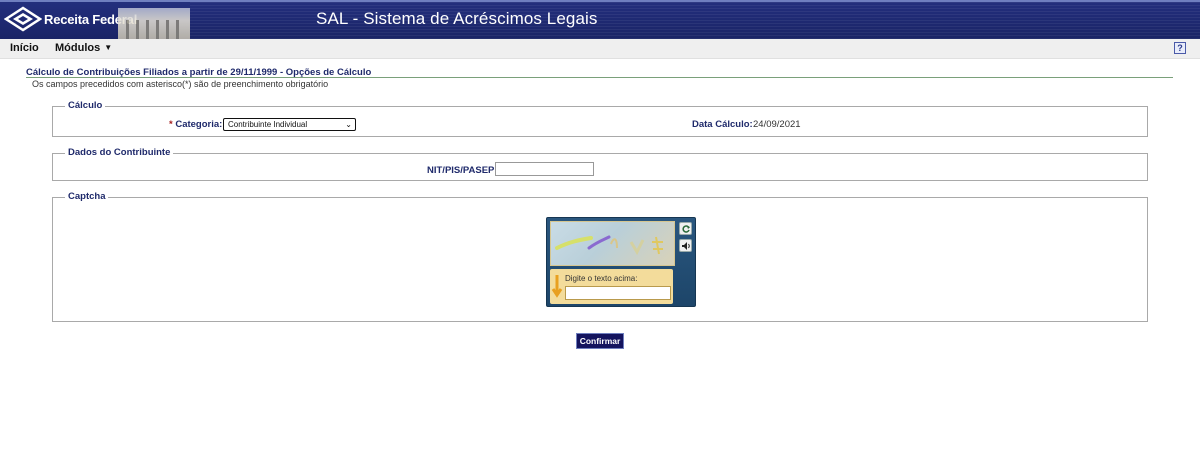  Describe the element at coordinates (600, 49) in the screenshot. I see `menu-bar: Início Módulos ▼ ?` at that location.